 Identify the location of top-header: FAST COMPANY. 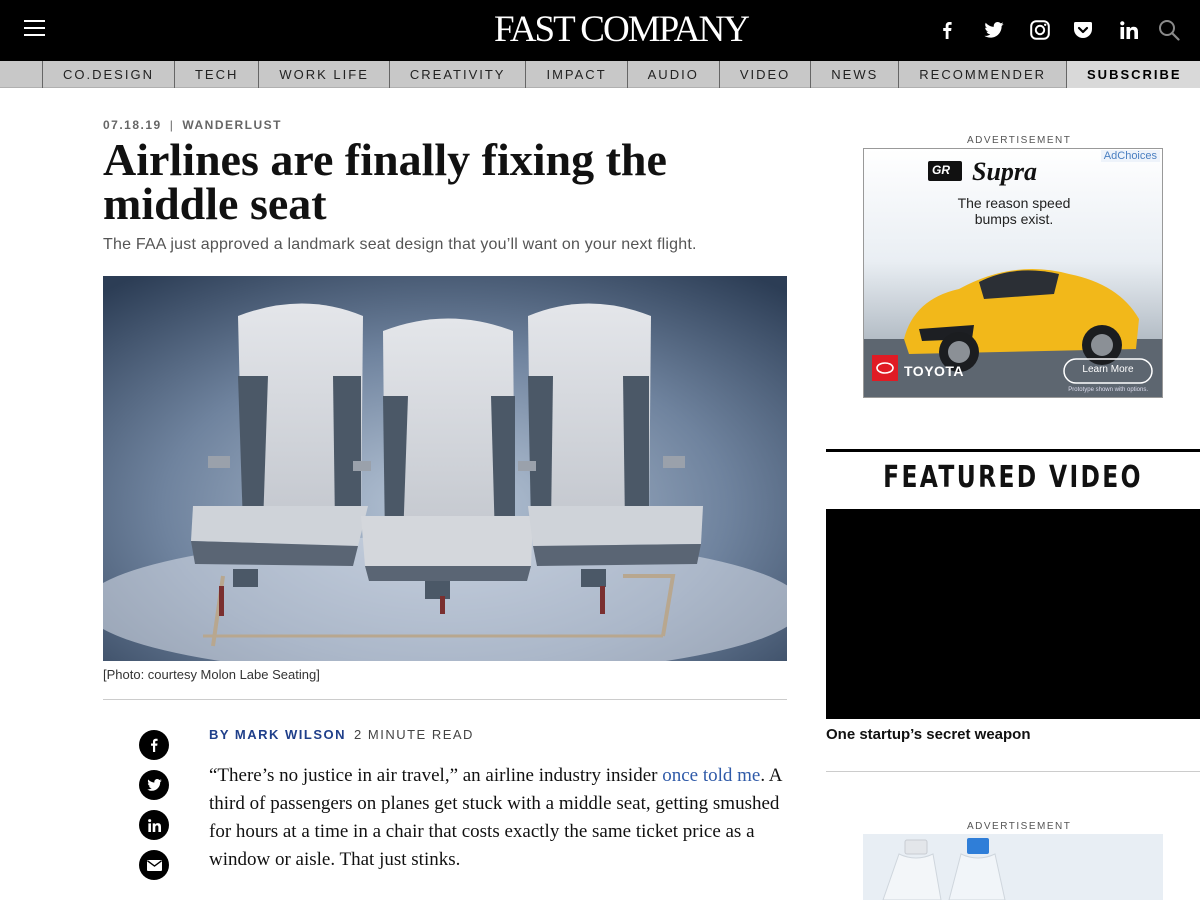
(600, 30).